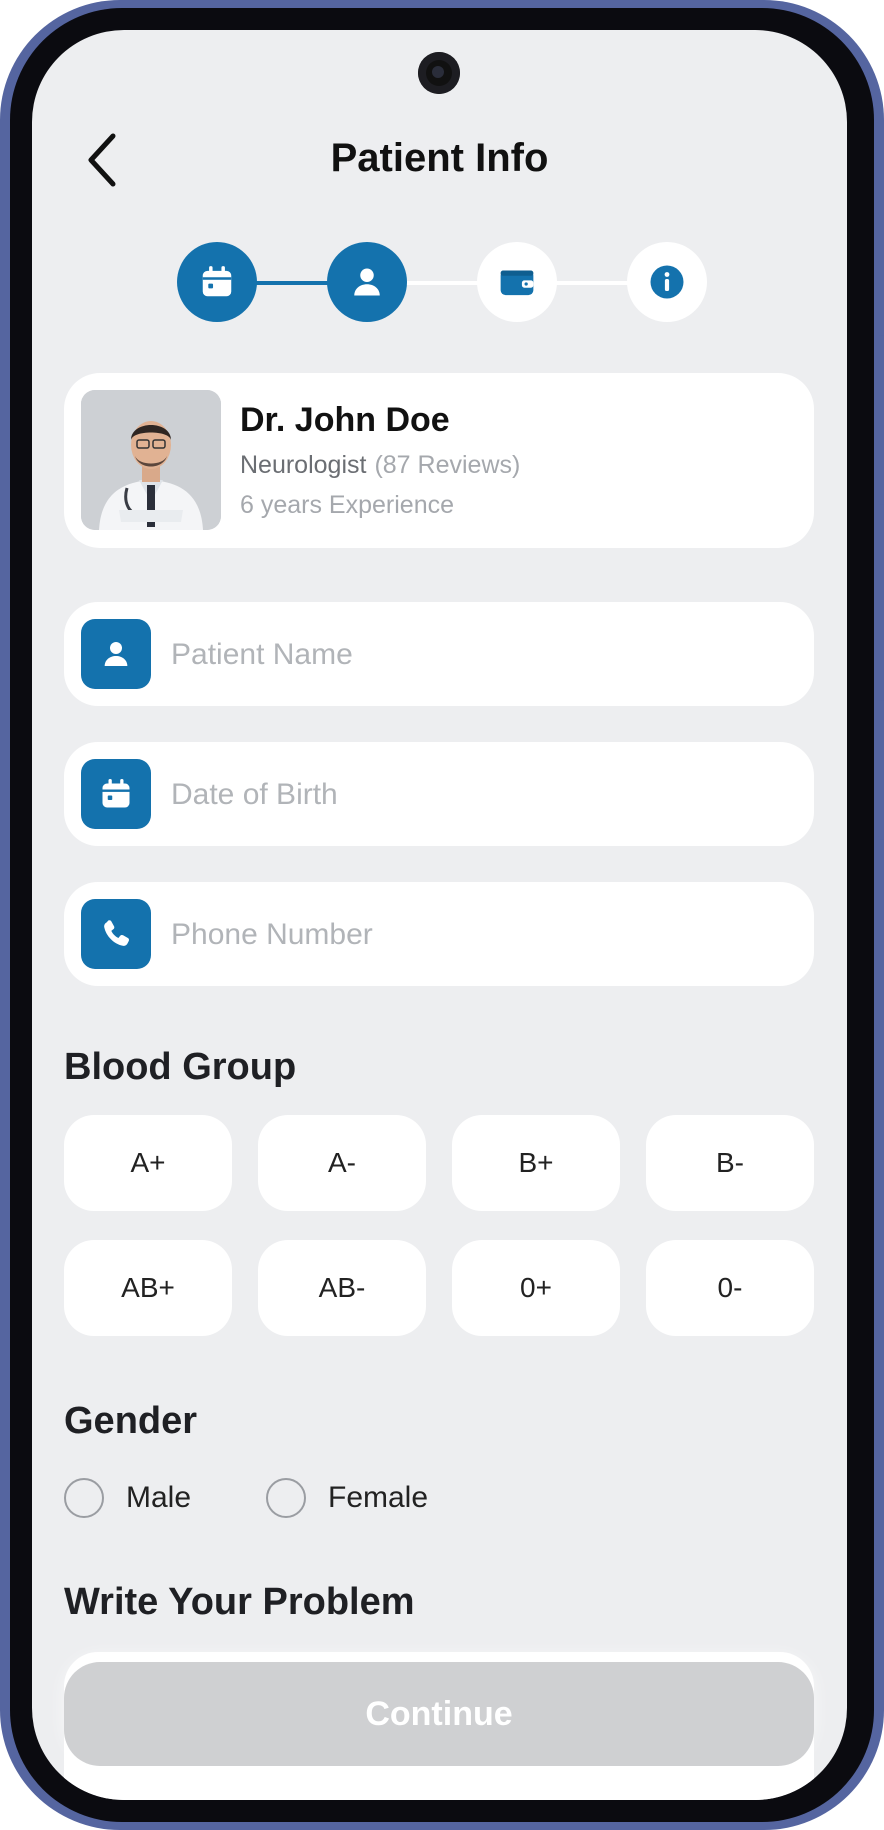 Image resolution: width=884 pixels, height=1830 pixels. I want to click on doctor-experience: 6 years Experience, so click(347, 505).